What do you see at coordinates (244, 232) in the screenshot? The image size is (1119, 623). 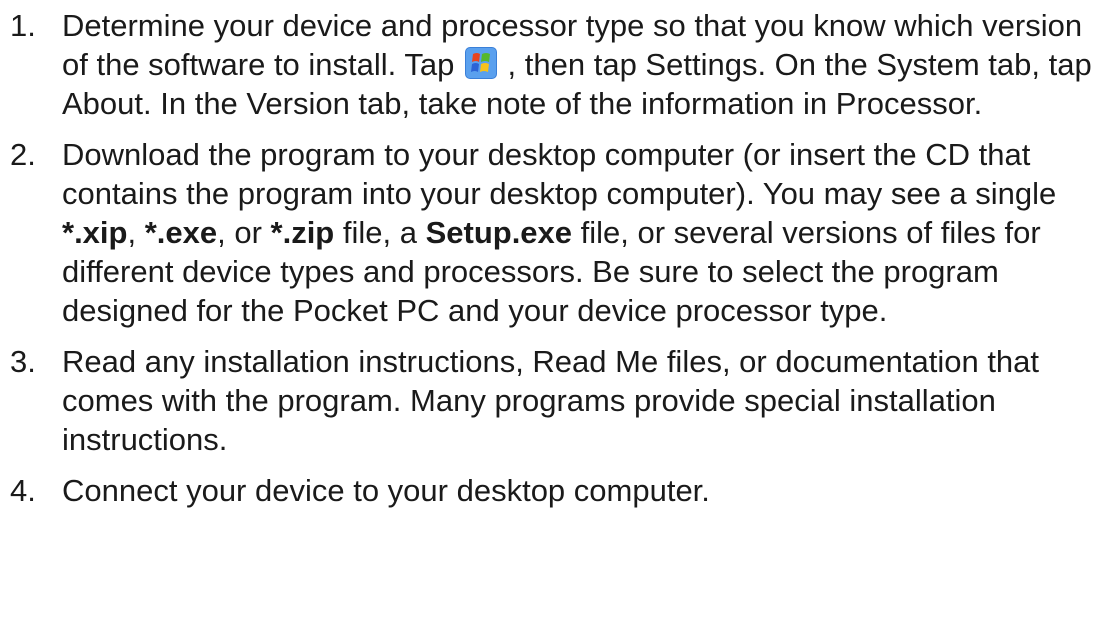 I see `step-text: , or` at bounding box center [244, 232].